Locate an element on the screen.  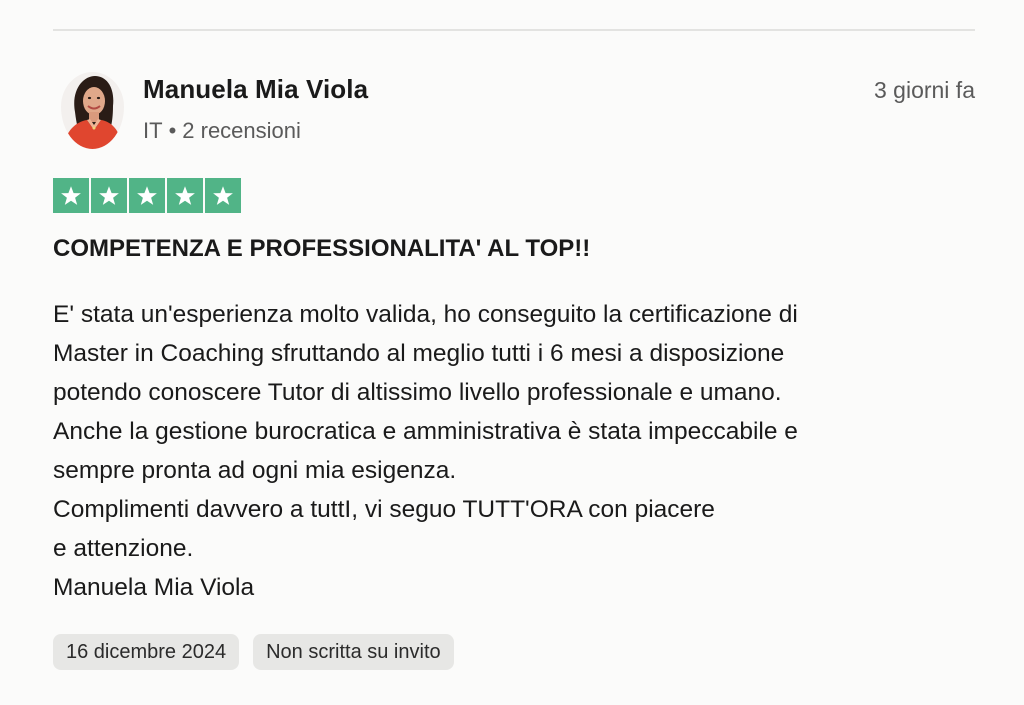
reviewer-name: Manuela Mia Viola is located at coordinates (255, 89).